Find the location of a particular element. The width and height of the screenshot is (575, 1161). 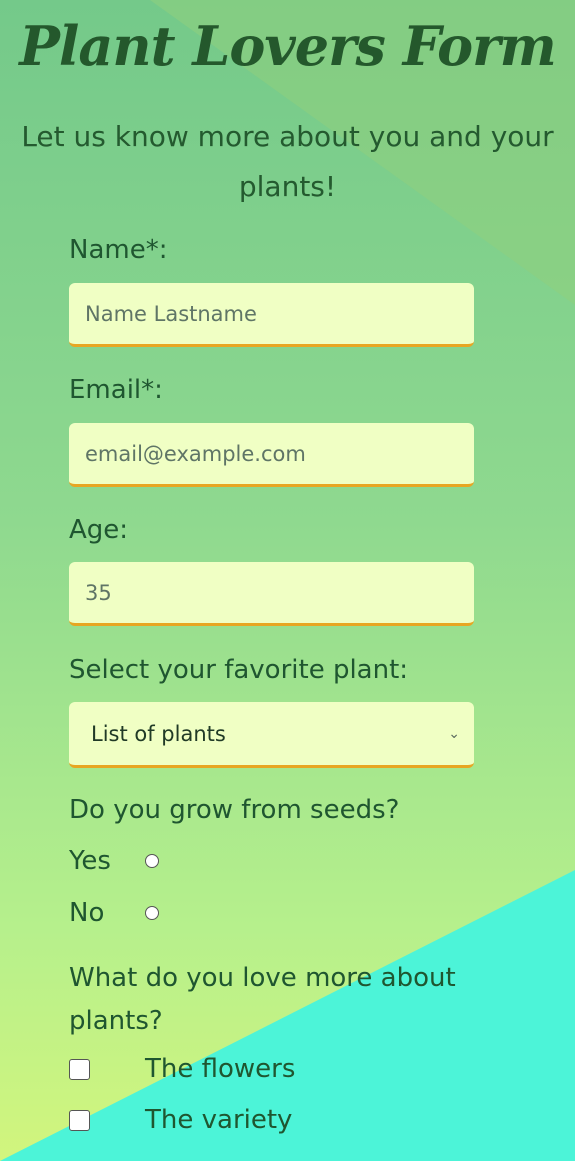

love-option-variety: The variety is located at coordinates (180, 1120).